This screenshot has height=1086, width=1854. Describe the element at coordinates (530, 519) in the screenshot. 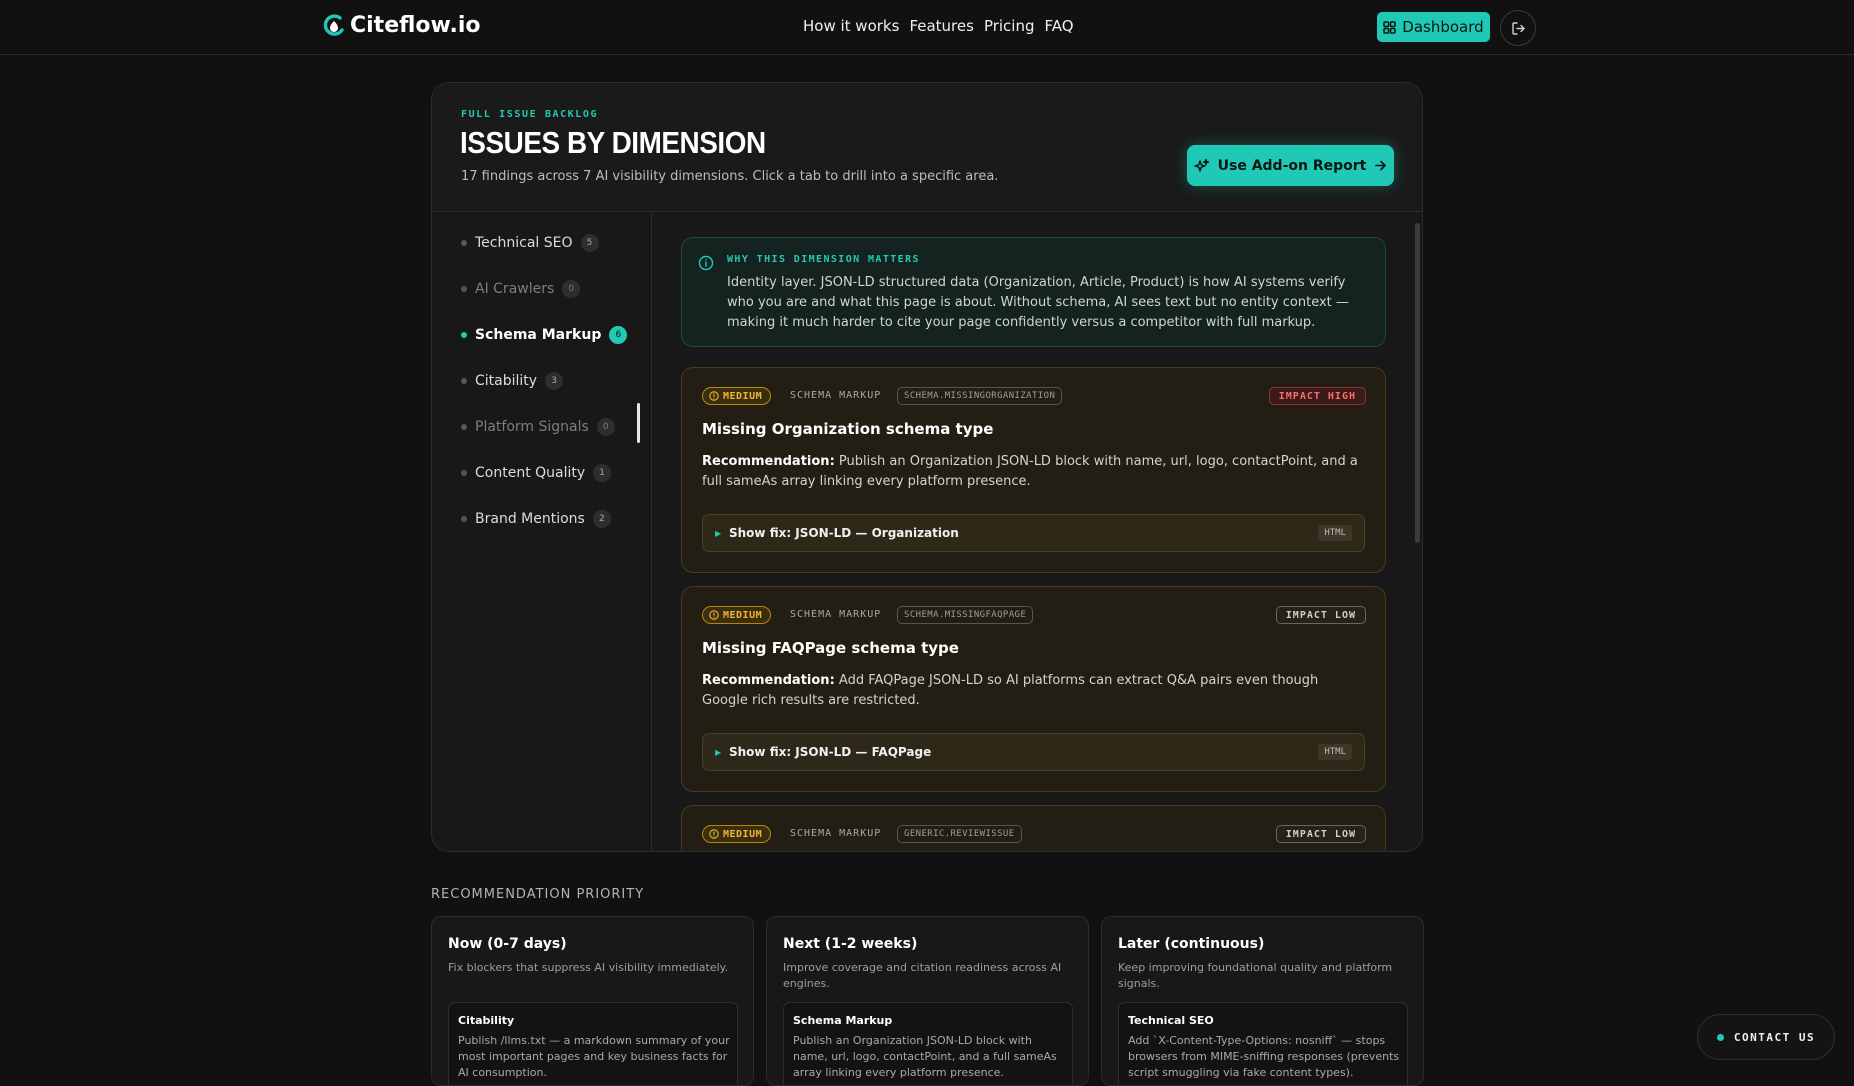

I see `tab-label: Brand Mentions` at that location.